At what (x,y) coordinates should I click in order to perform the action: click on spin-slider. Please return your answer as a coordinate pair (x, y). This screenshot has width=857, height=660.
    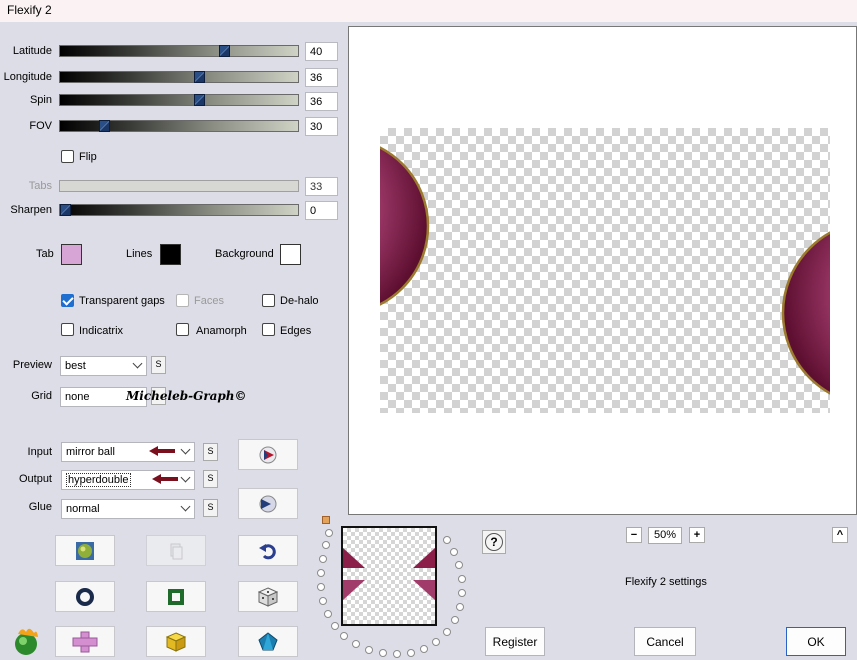
    Looking at the image, I should click on (179, 100).